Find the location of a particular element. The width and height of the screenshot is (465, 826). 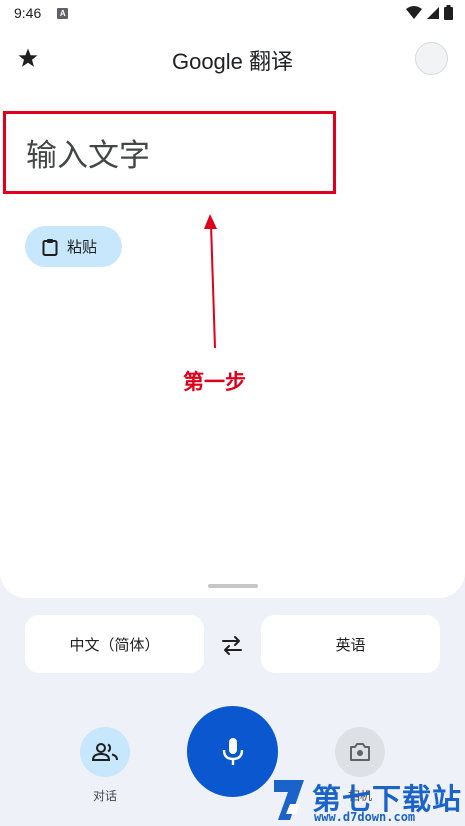

watermark: 第七下载站 www.d7down.com is located at coordinates (367, 800).